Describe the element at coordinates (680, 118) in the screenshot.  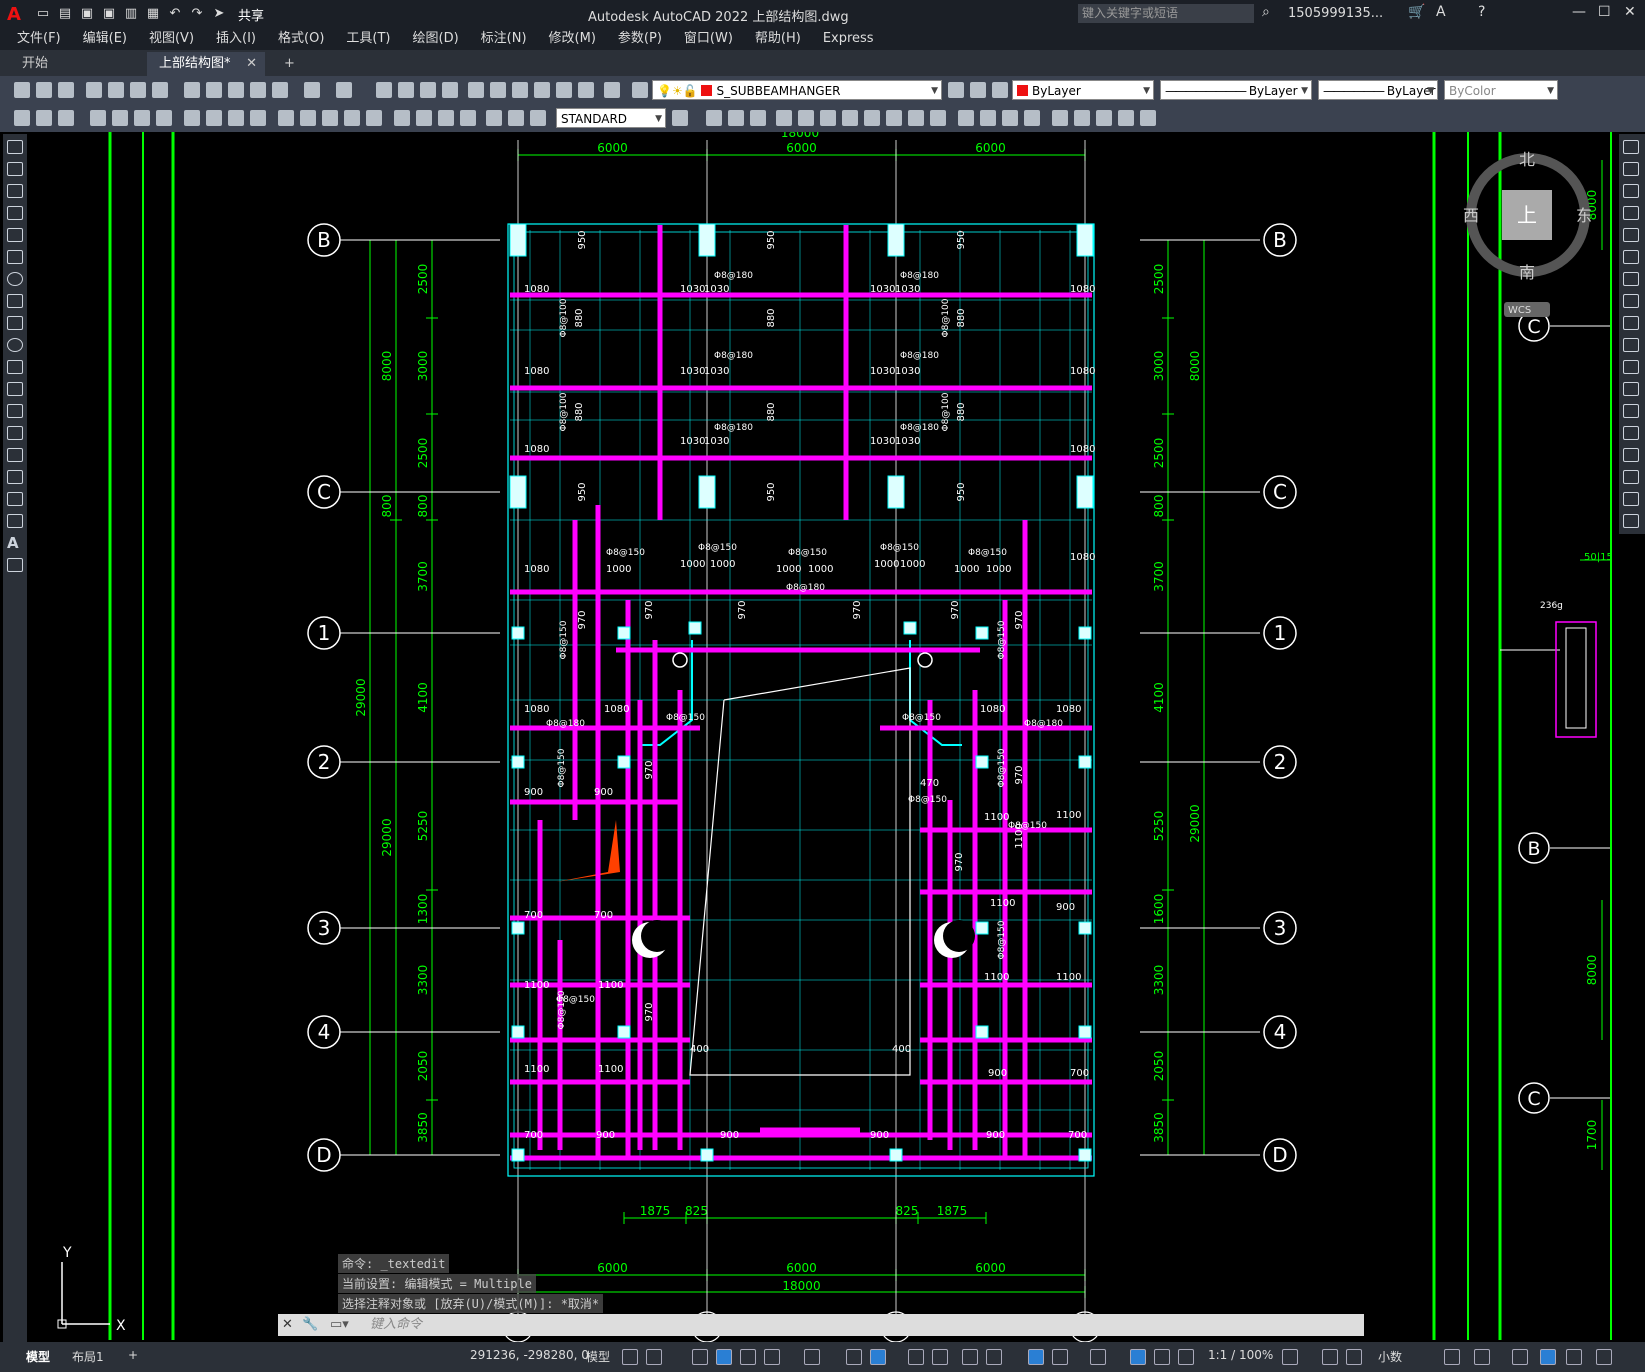
I see `dimstyle-icon` at that location.